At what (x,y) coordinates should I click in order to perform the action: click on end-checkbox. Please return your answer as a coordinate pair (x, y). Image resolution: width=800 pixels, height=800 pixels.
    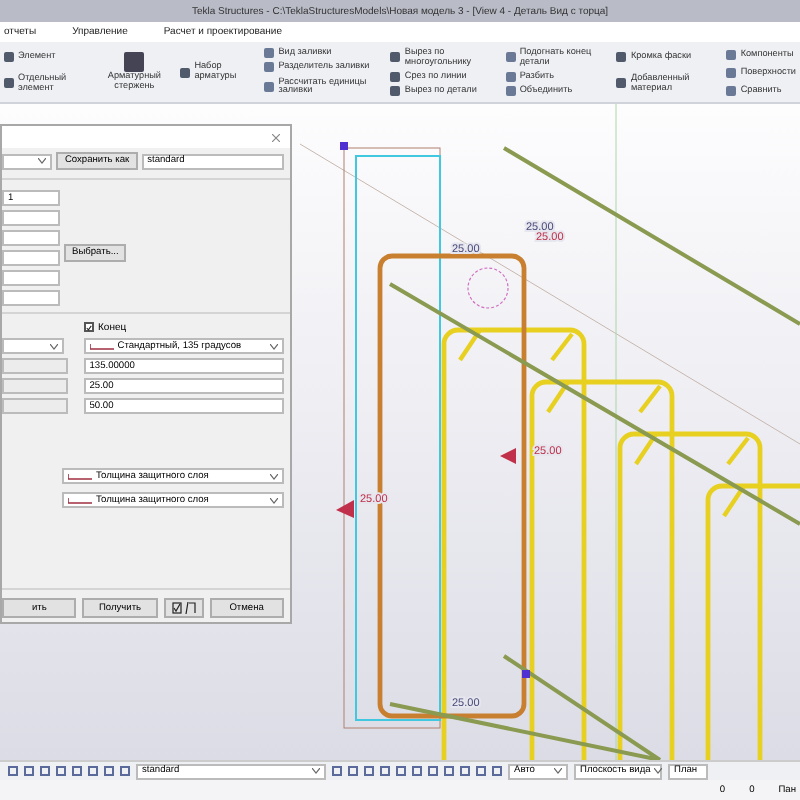
    Looking at the image, I should click on (89, 327).